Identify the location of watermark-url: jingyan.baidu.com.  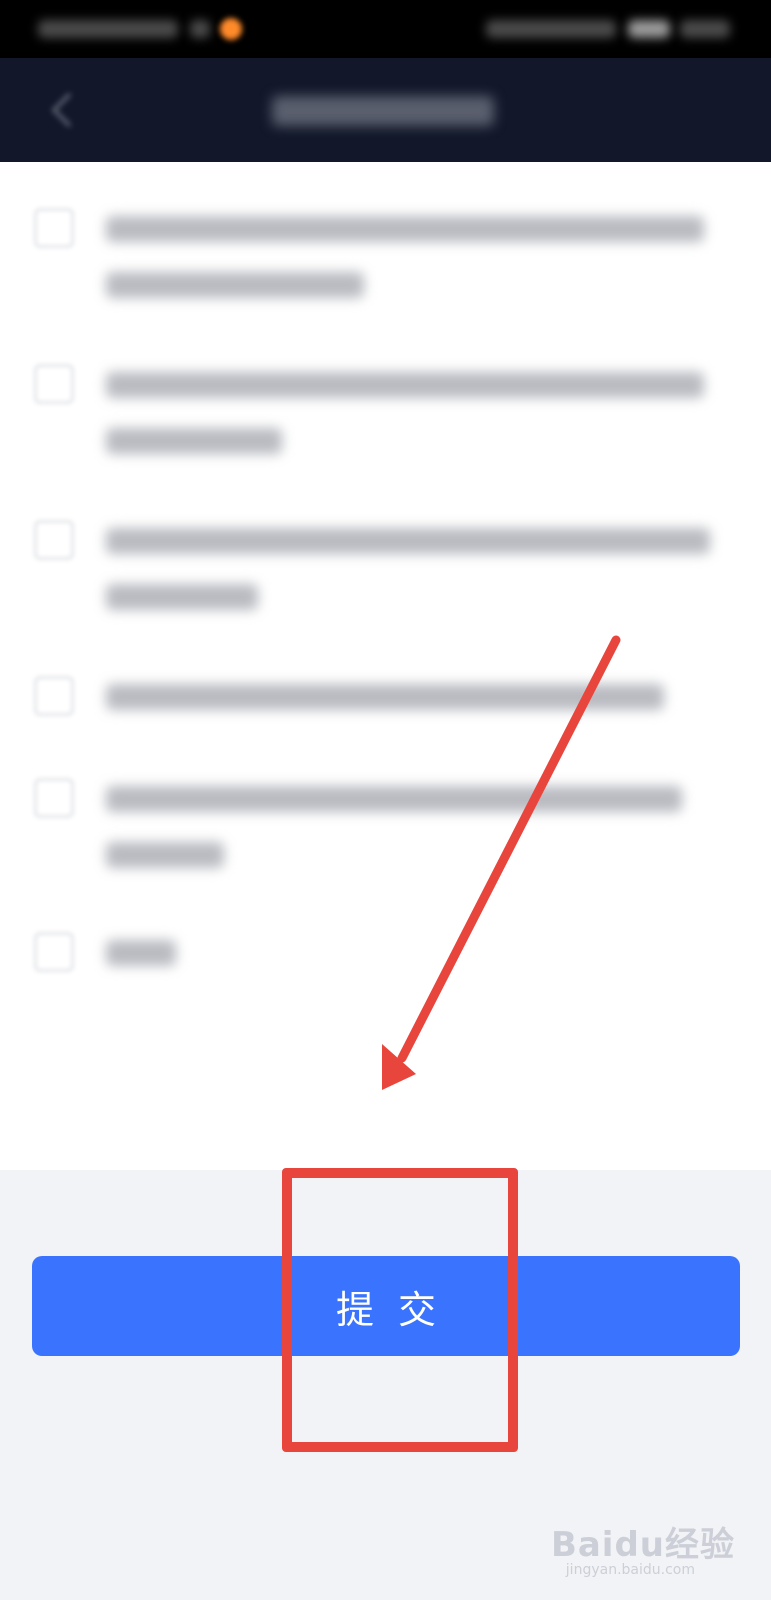
(630, 1570).